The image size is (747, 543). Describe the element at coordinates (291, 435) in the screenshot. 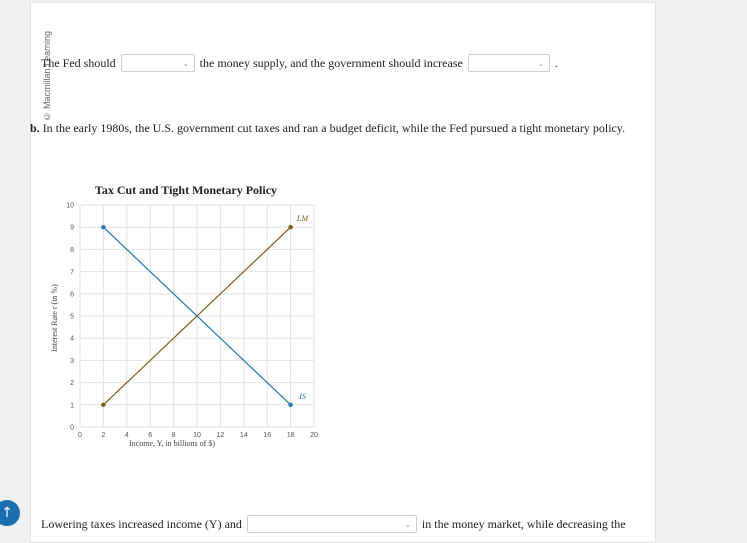

I see `x-tick-label: 18` at that location.